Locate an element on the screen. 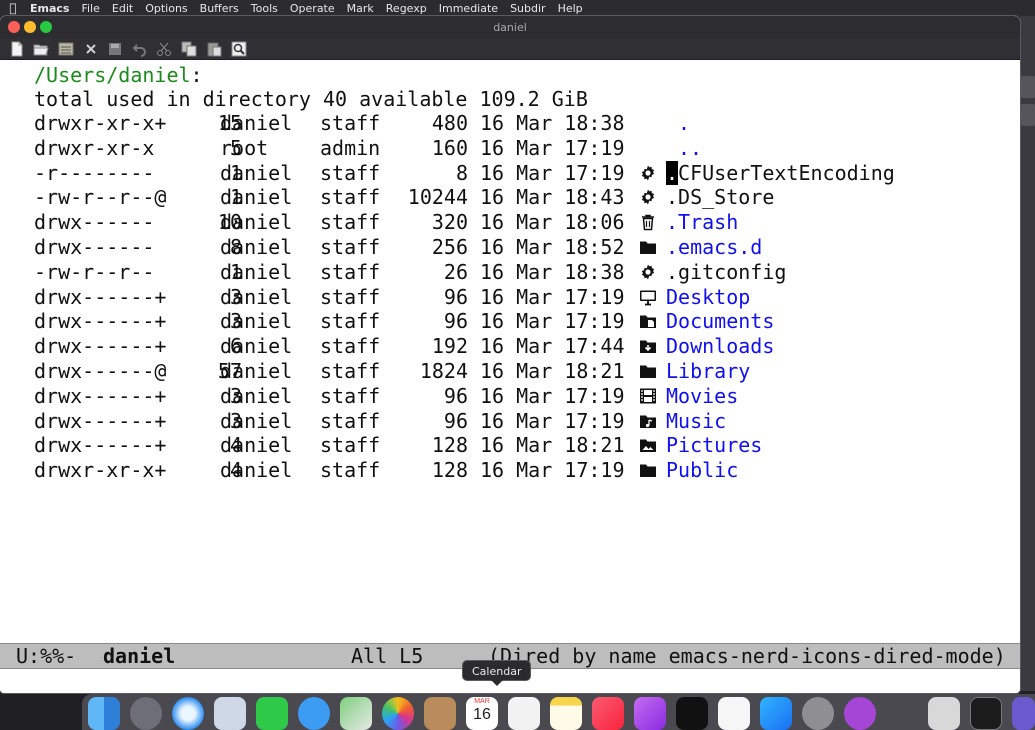 Image resolution: width=1035 pixels, height=730 pixels. dired-icon is located at coordinates (66, 49).